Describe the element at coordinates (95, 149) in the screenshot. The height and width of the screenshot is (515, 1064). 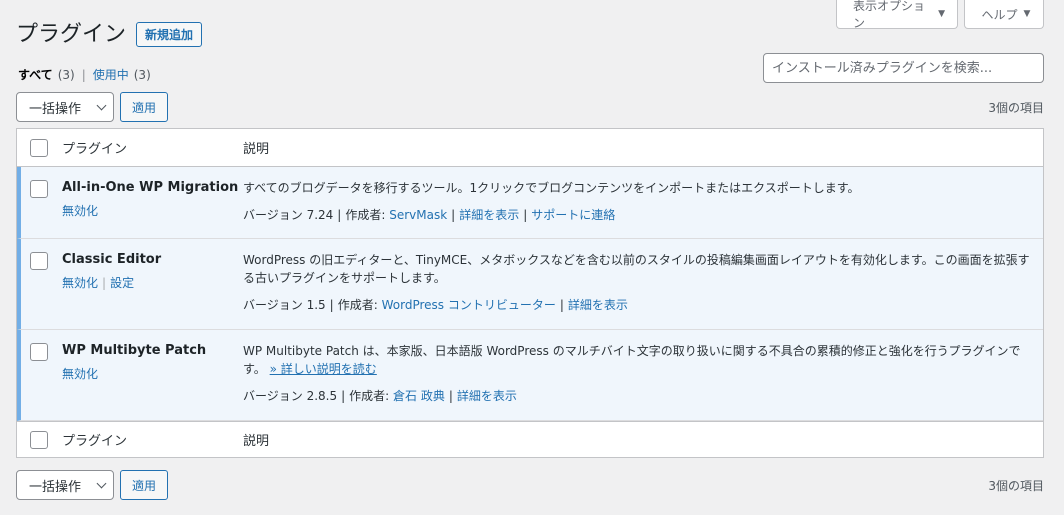
I see `column-header-plugin: プラグイン` at that location.